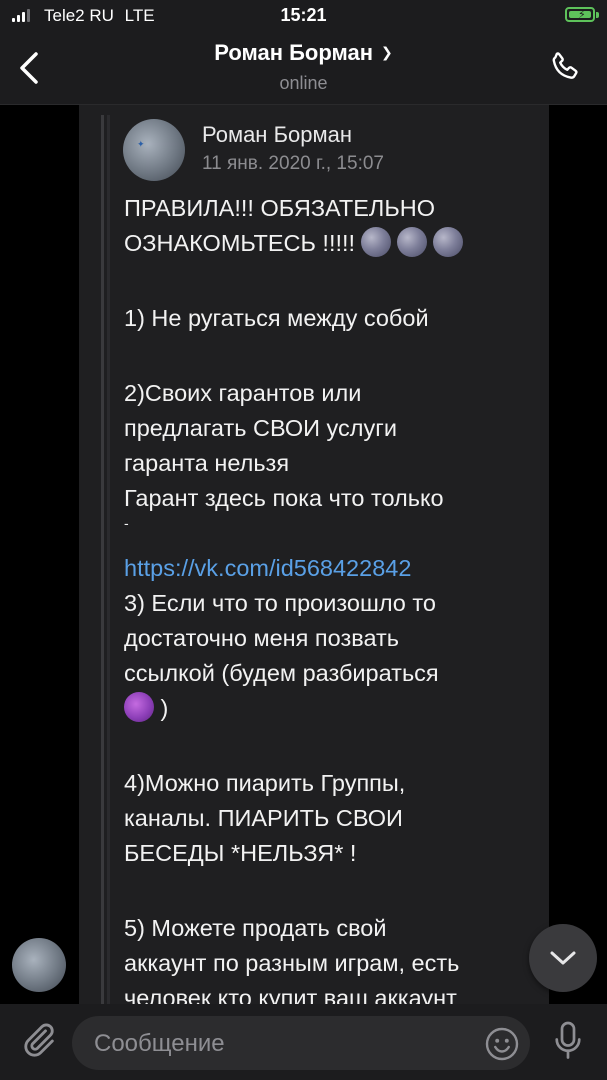 Image resolution: width=607 pixels, height=1080 pixels. What do you see at coordinates (284, 498) in the screenshot?
I see `message-line: Гарант здесь пока что только` at bounding box center [284, 498].